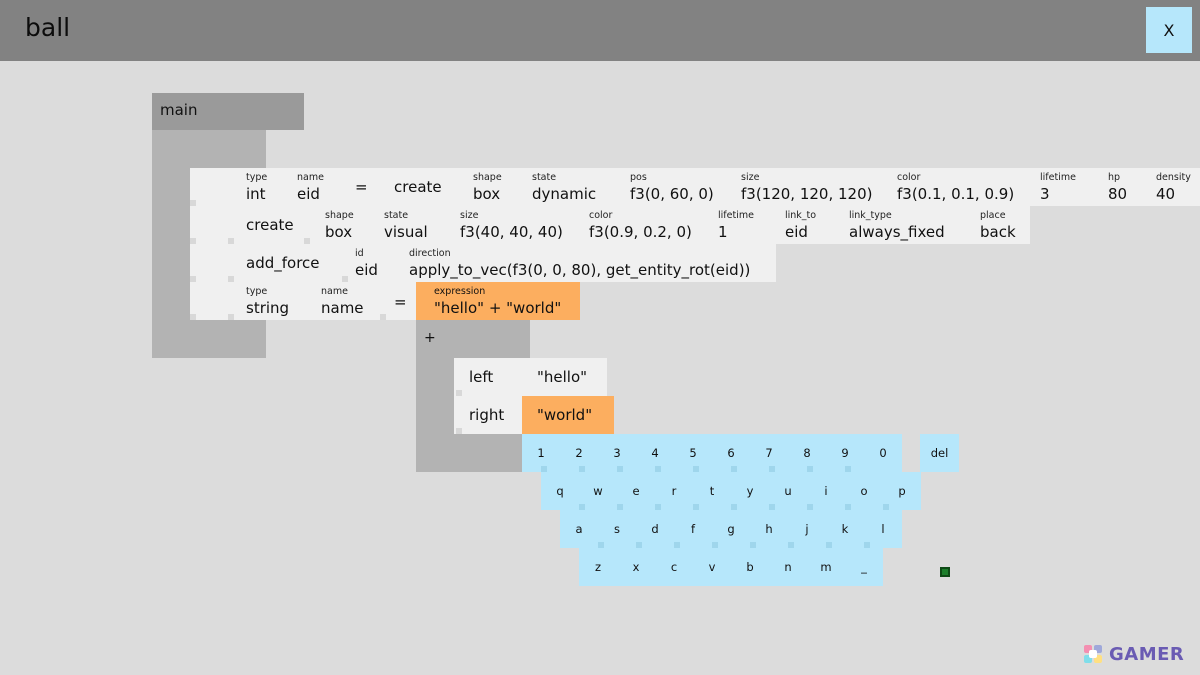 Image resolution: width=1200 pixels, height=675 pixels. I want to click on operand-right-value-selected: "world", so click(568, 415).